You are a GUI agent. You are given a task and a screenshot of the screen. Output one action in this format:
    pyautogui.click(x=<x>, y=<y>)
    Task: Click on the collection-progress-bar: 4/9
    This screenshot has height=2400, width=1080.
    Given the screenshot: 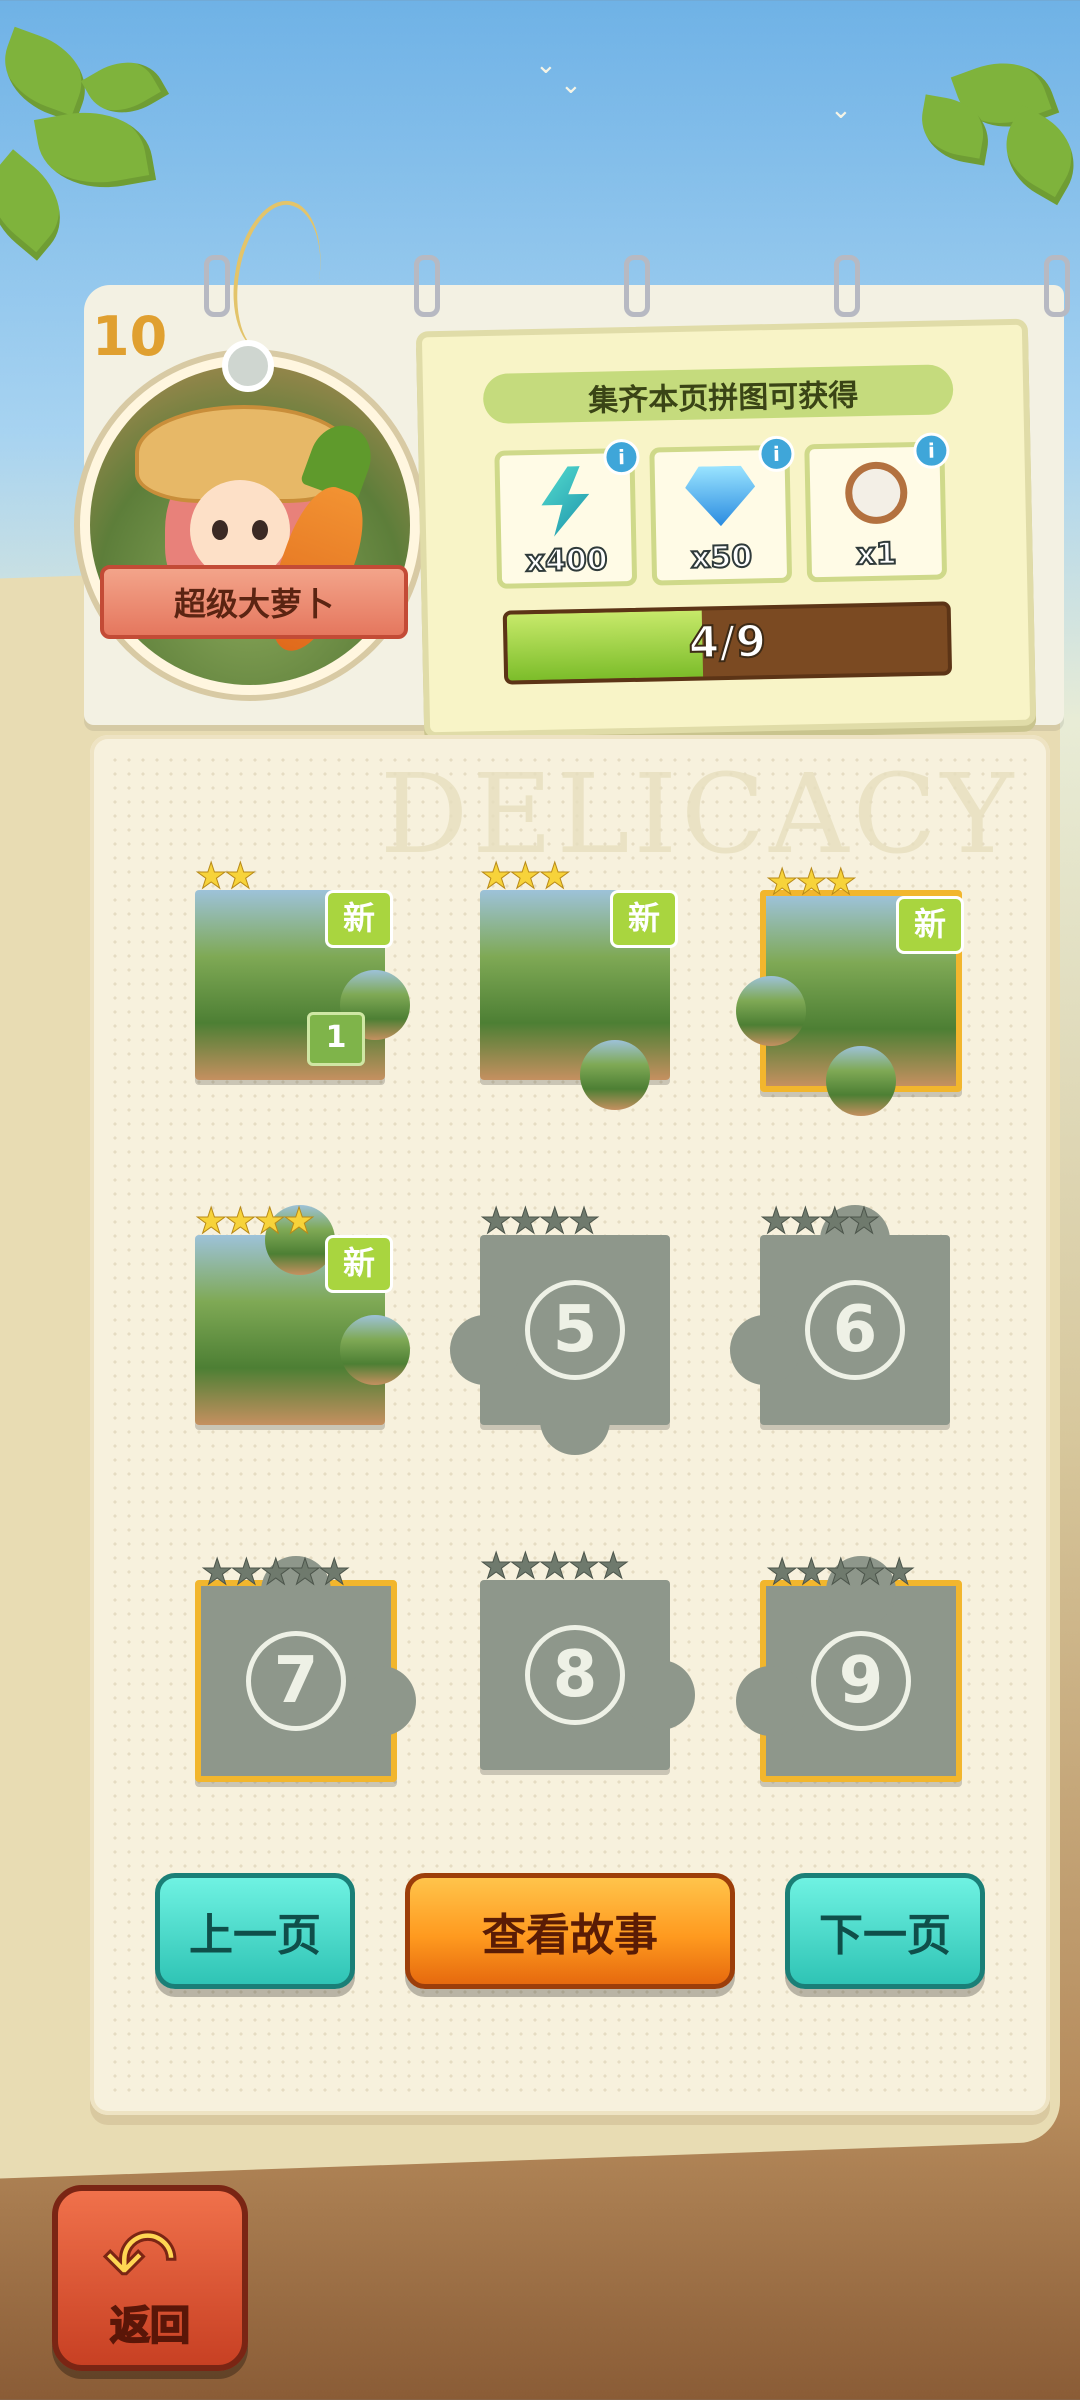 What is the action you would take?
    pyautogui.click(x=727, y=643)
    